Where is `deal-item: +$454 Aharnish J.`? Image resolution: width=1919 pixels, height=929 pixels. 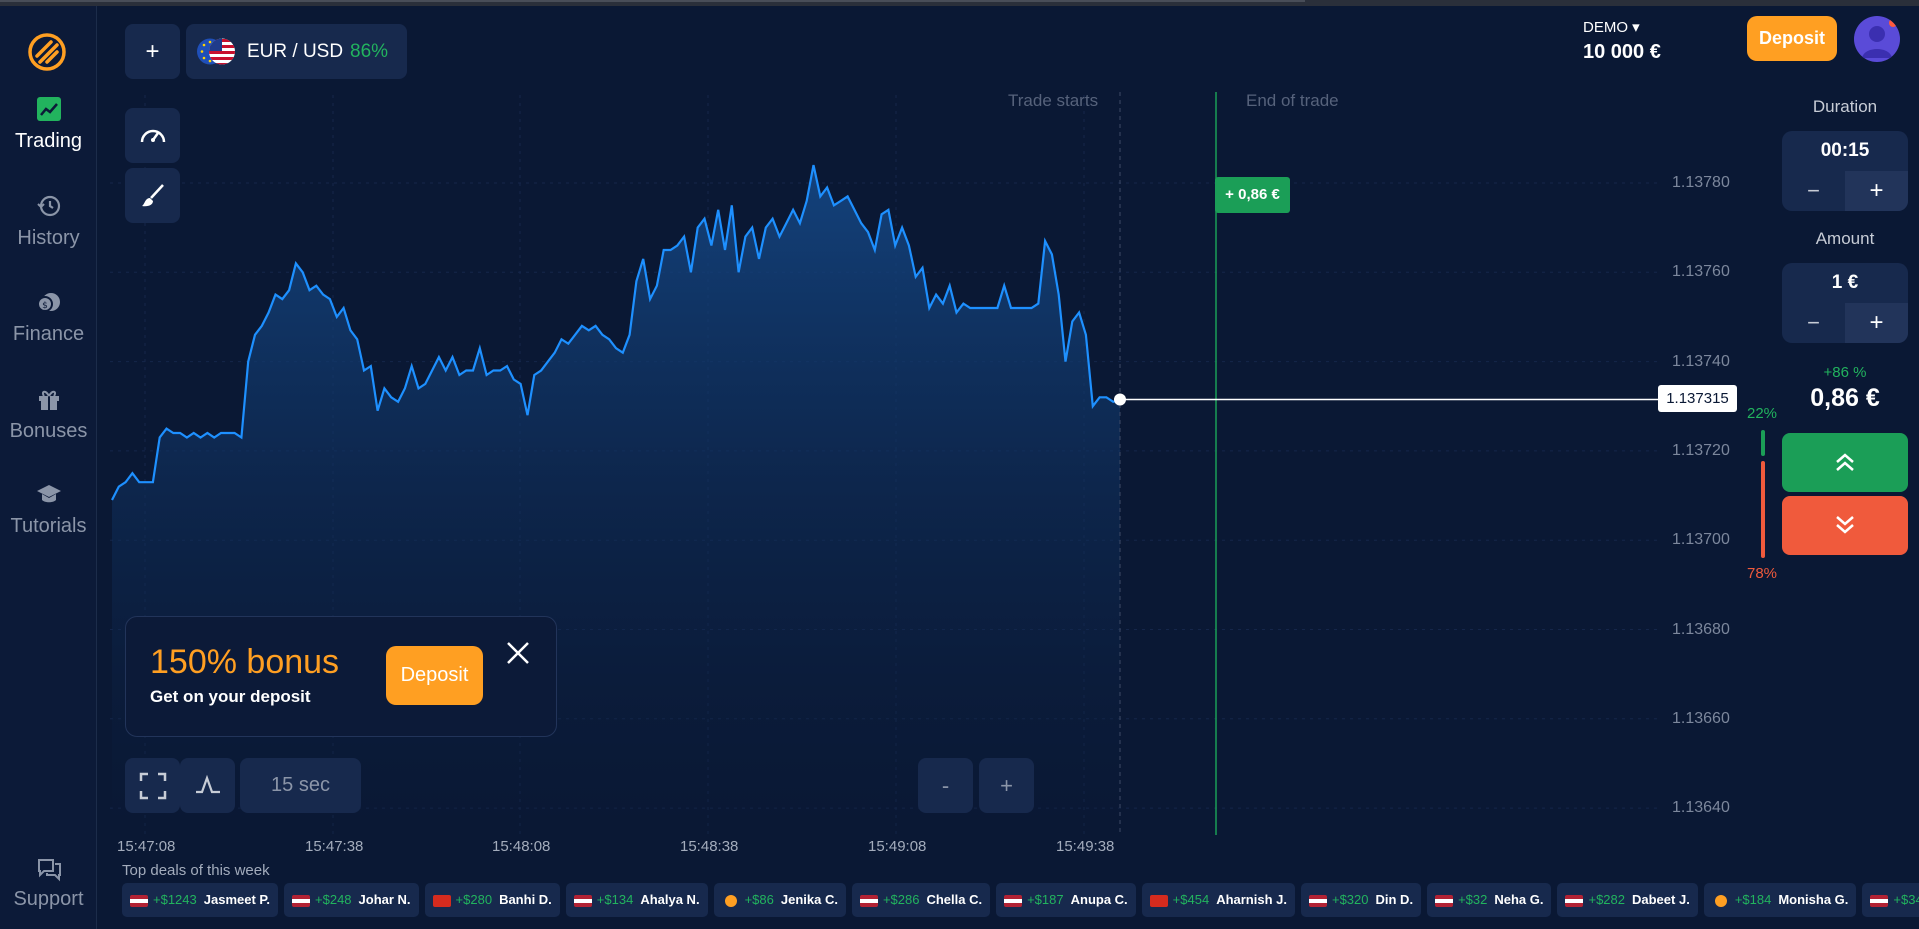
deal-item: +$454 Aharnish J. is located at coordinates (1218, 900).